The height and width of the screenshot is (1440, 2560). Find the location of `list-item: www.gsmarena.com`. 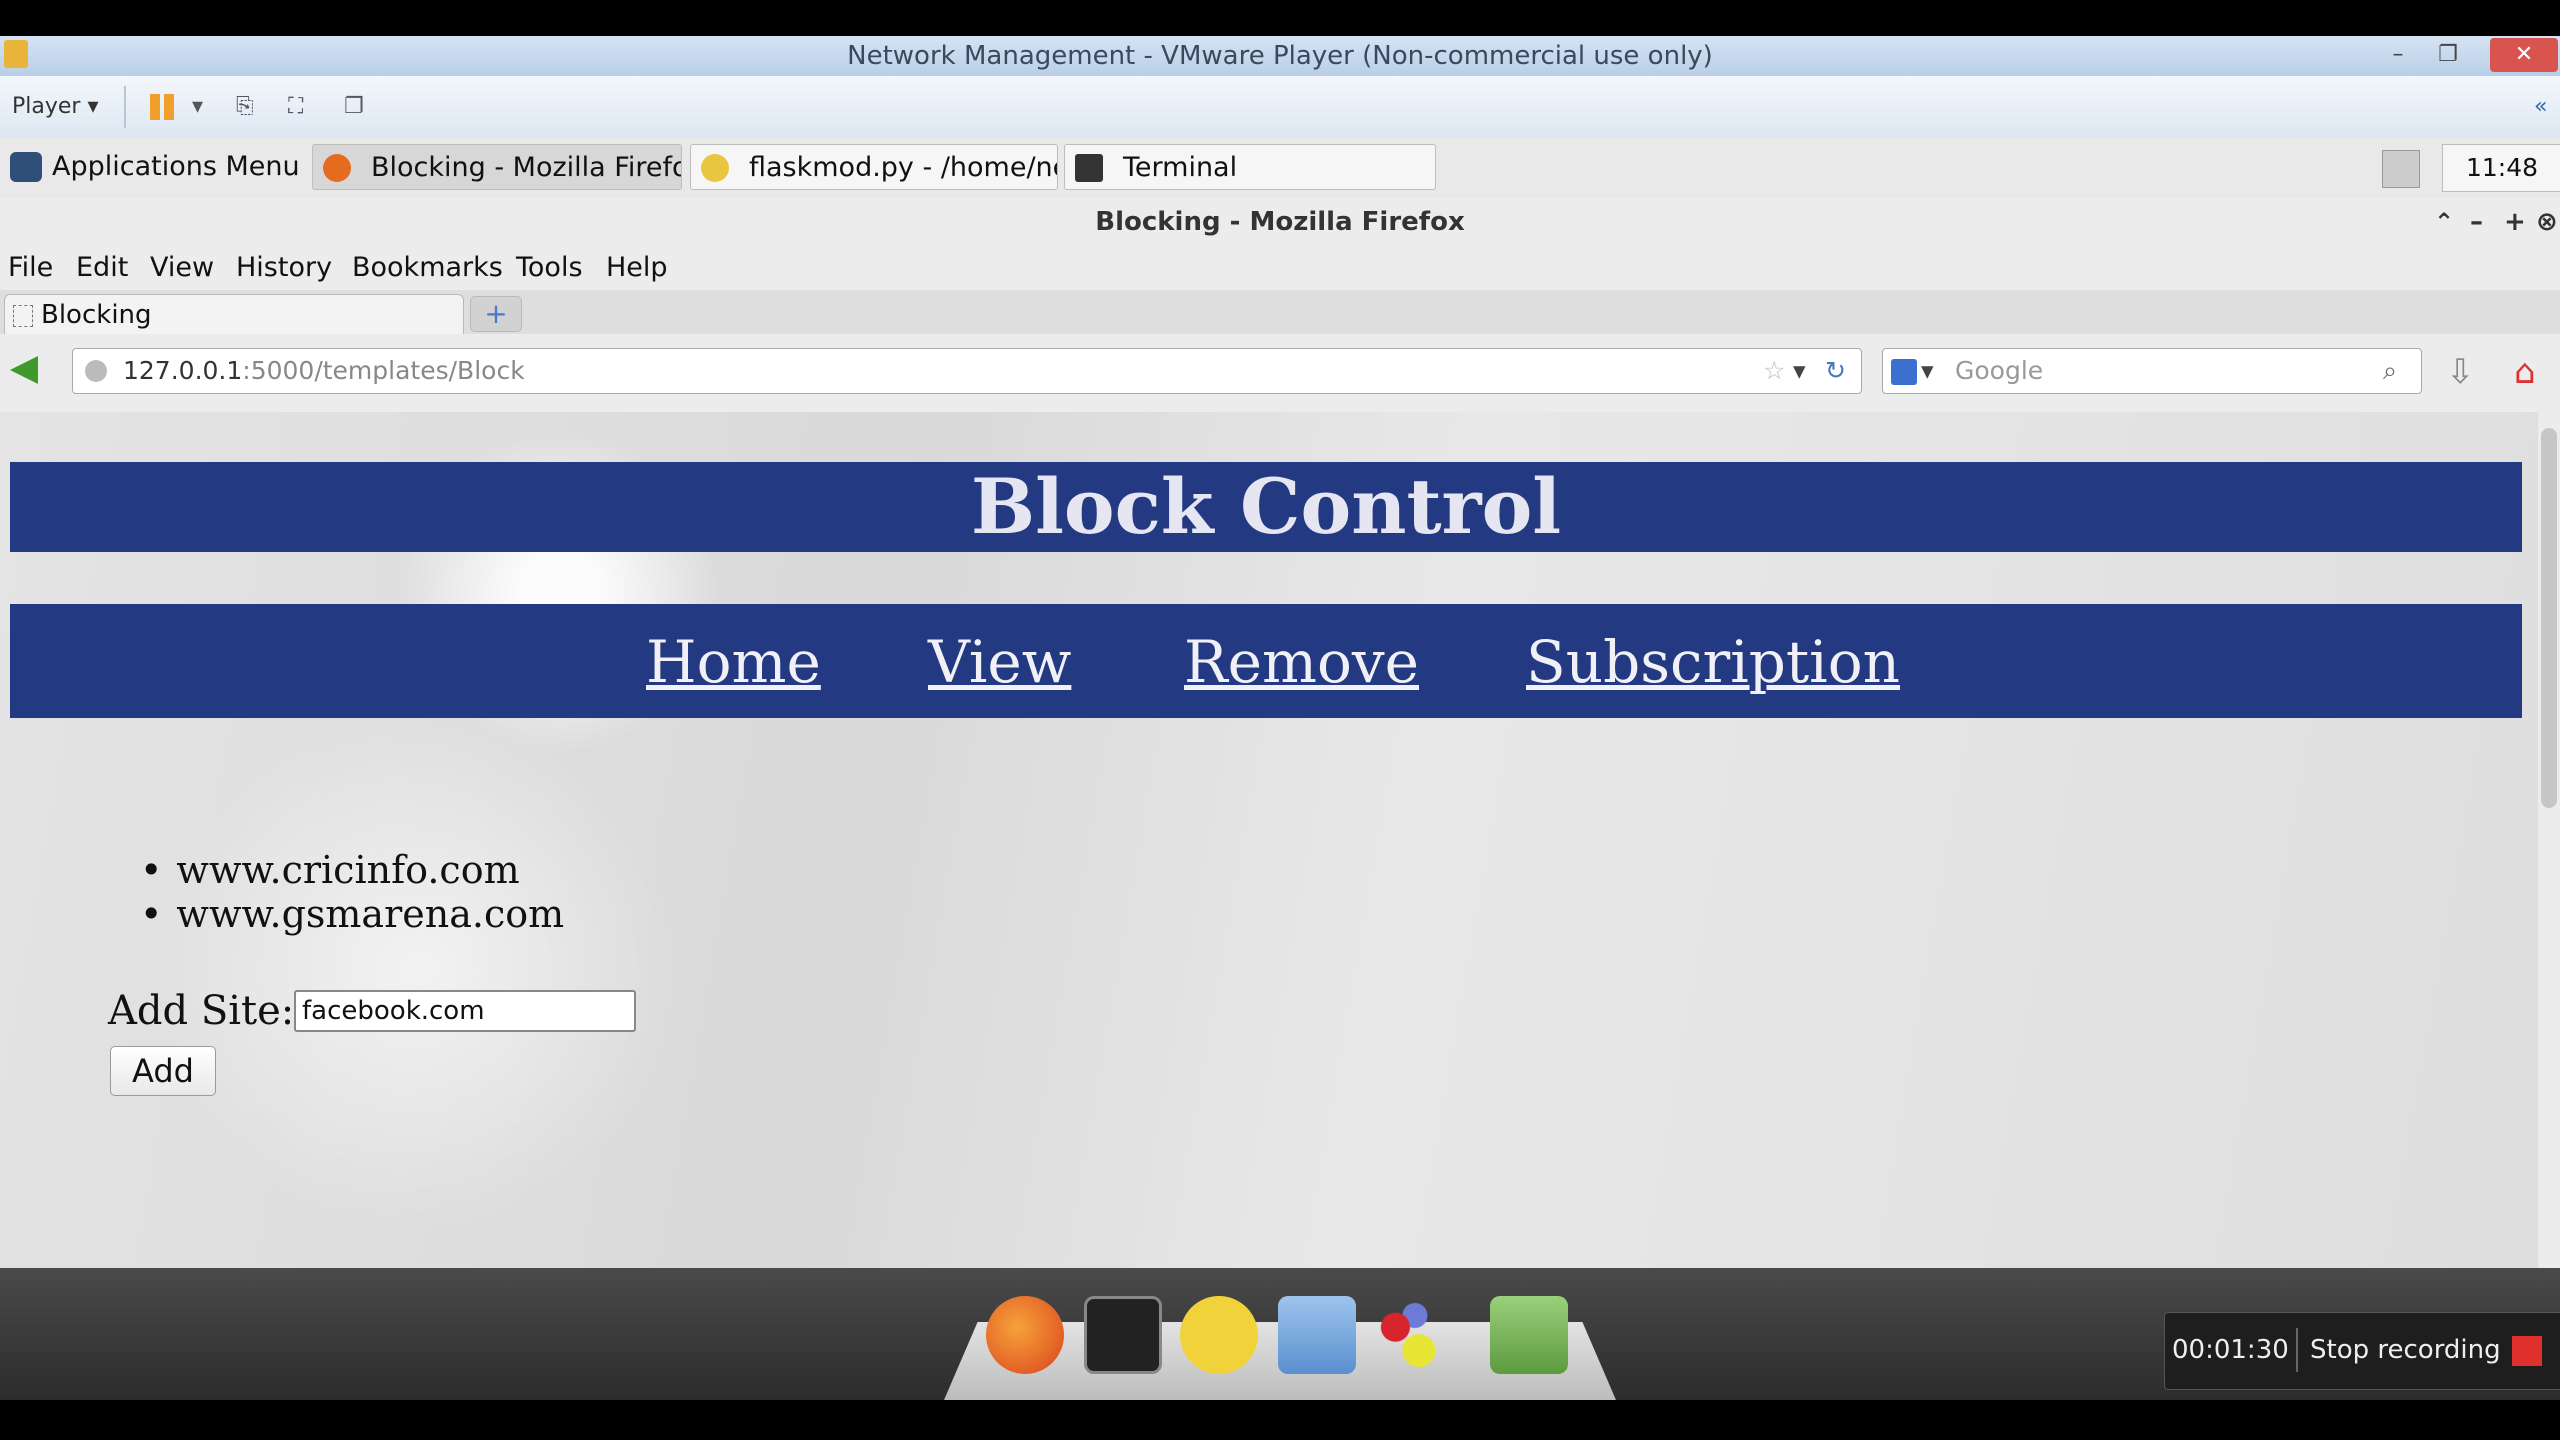

list-item: www.gsmarena.com is located at coordinates (352, 914).